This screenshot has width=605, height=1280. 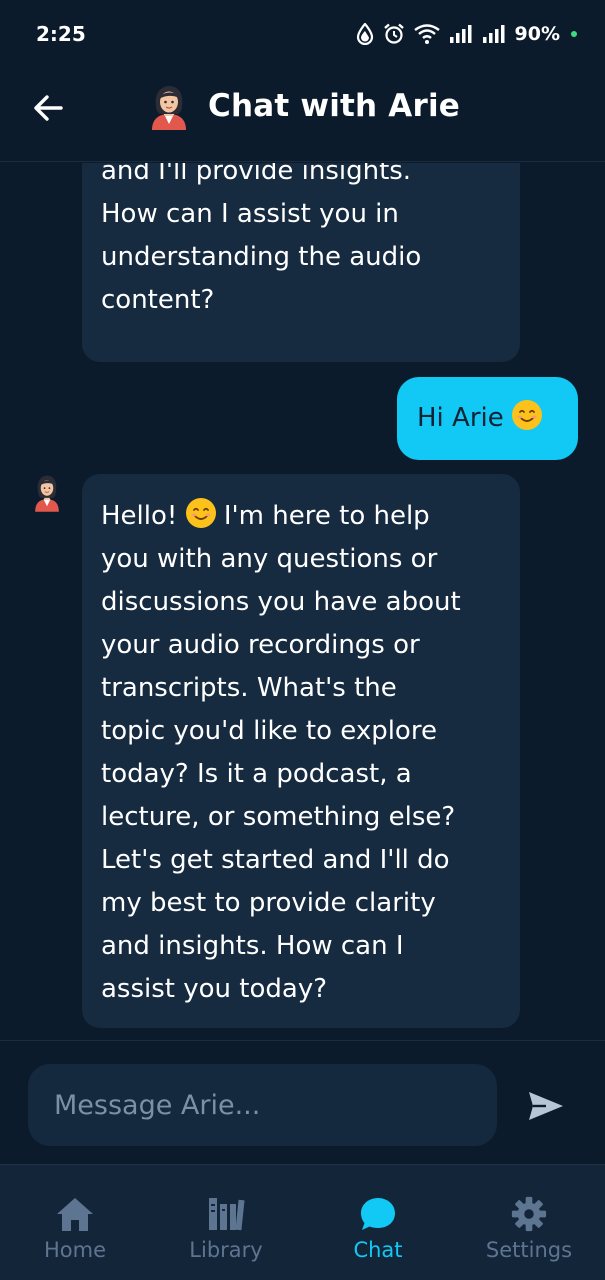 I want to click on message-input, so click(x=262, y=1105).